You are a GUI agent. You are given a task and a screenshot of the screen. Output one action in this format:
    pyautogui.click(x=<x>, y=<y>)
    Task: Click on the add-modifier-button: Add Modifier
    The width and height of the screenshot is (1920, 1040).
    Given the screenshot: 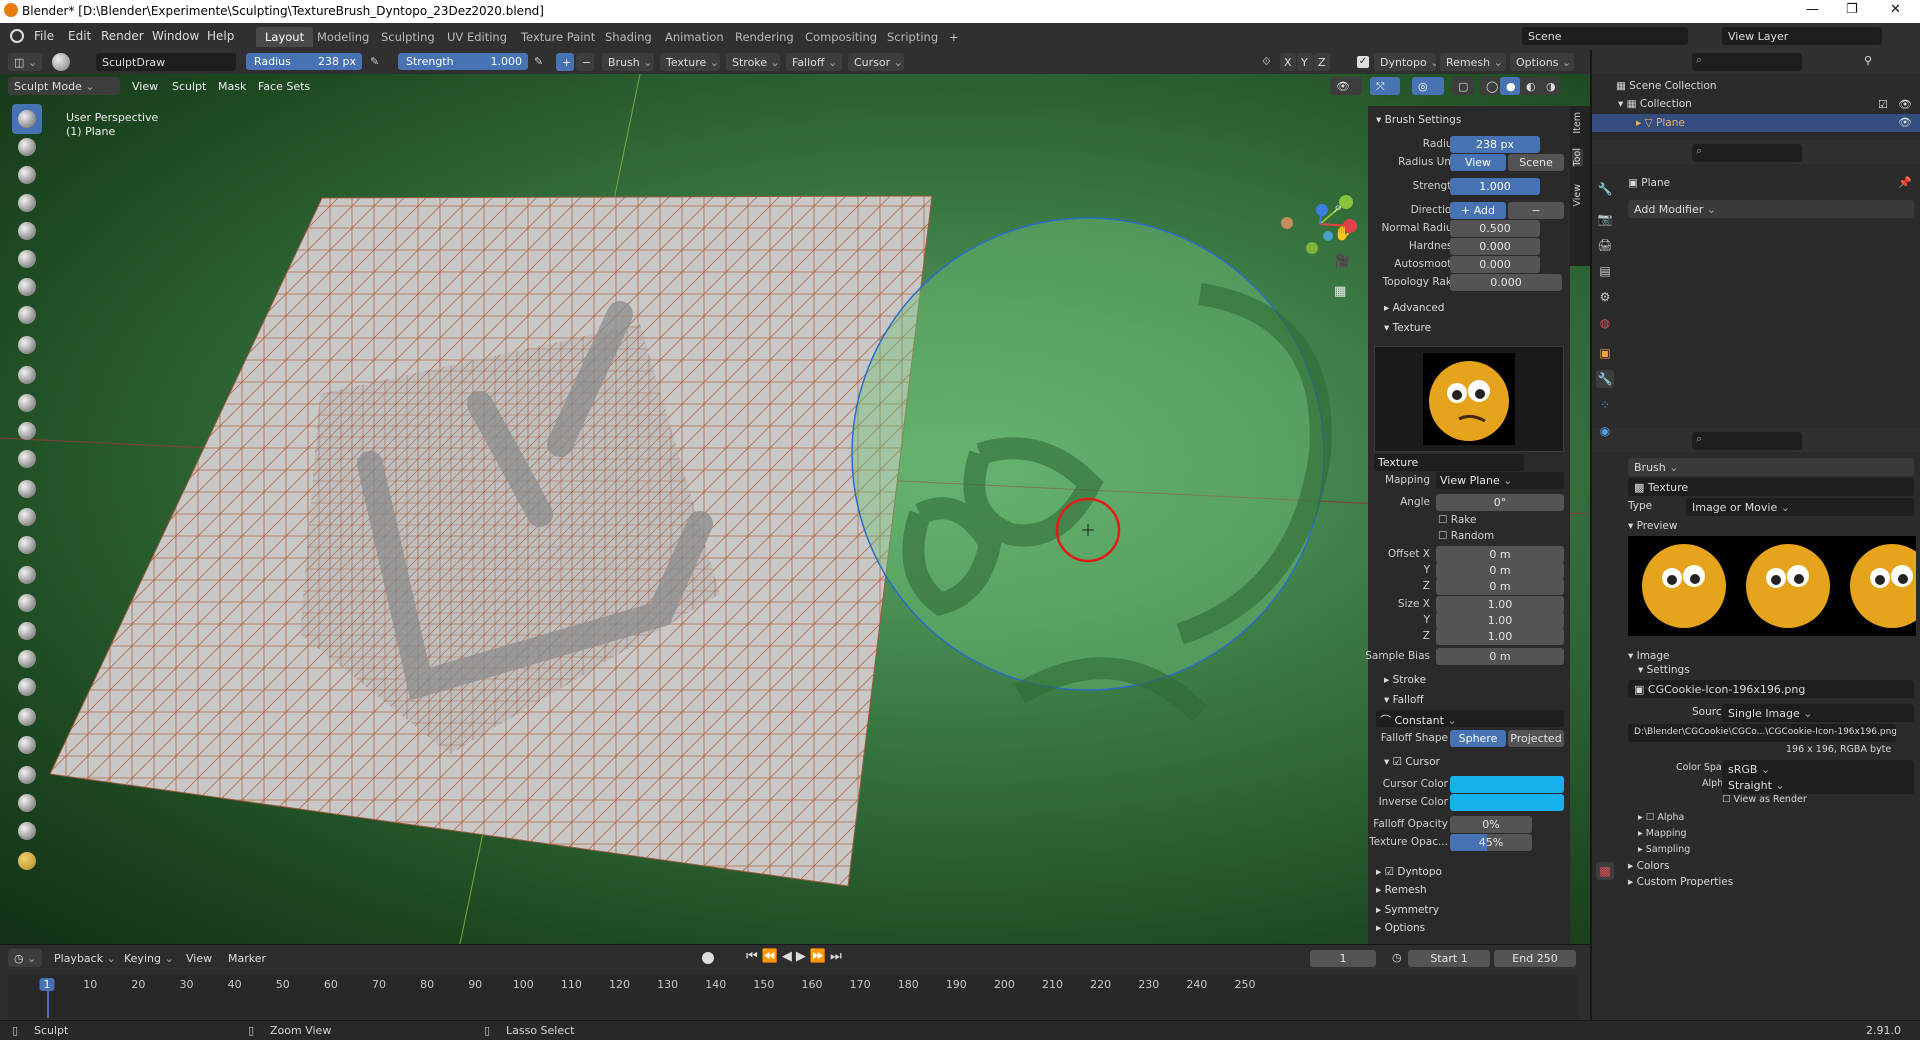 What is the action you would take?
    pyautogui.click(x=1771, y=209)
    